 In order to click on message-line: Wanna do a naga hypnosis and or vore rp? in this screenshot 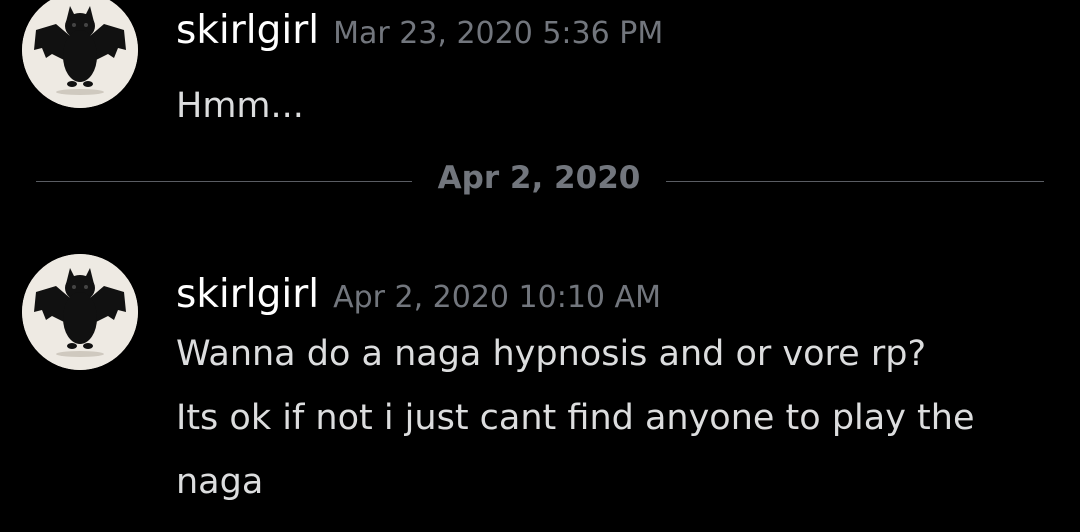, I will do `click(551, 354)`.